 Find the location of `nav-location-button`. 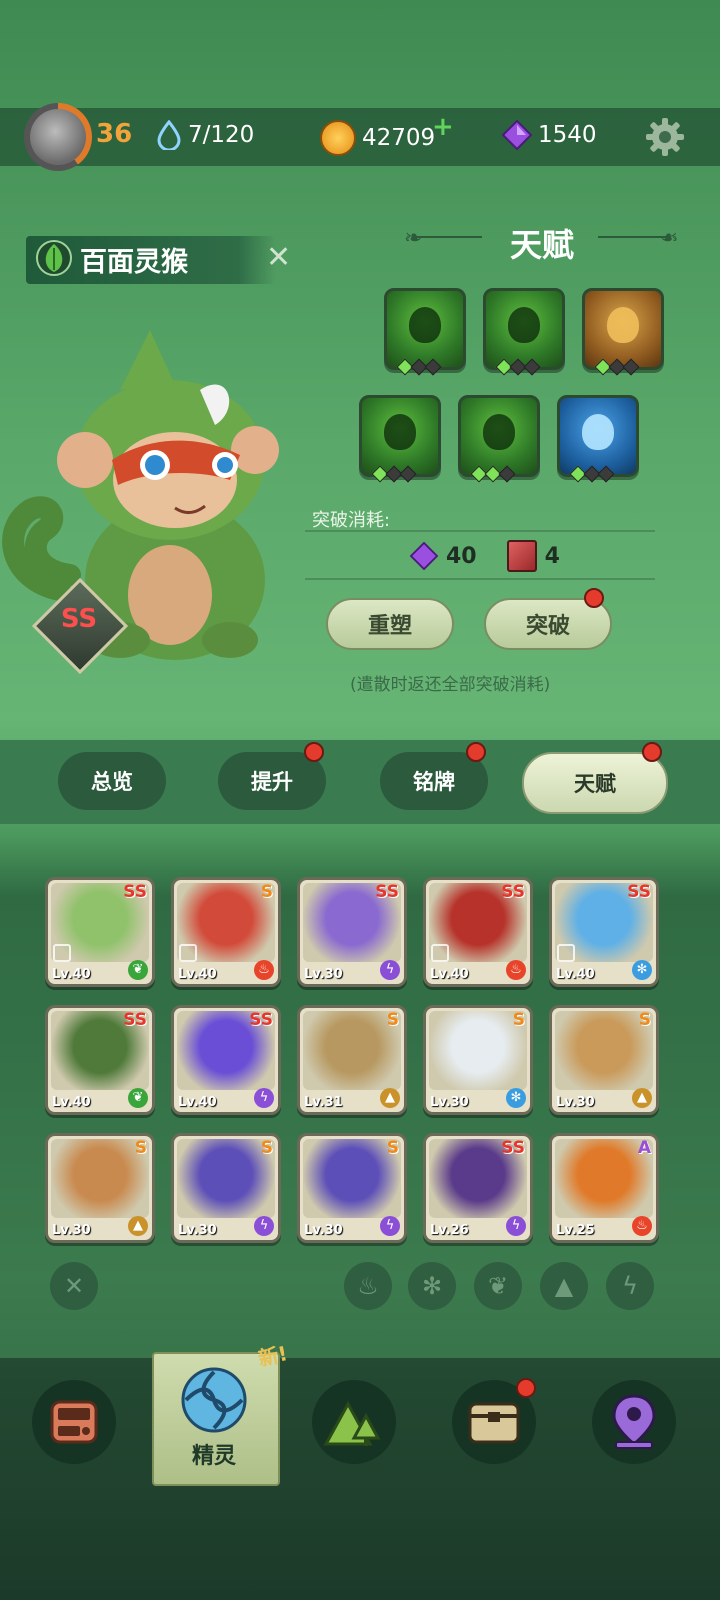

nav-location-button is located at coordinates (634, 1422).